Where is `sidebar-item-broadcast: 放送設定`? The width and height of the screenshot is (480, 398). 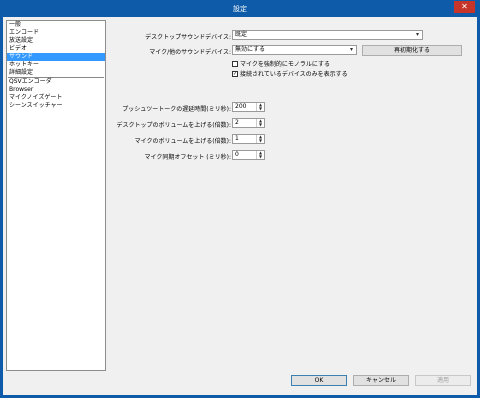 sidebar-item-broadcast: 放送設定 is located at coordinates (56, 41).